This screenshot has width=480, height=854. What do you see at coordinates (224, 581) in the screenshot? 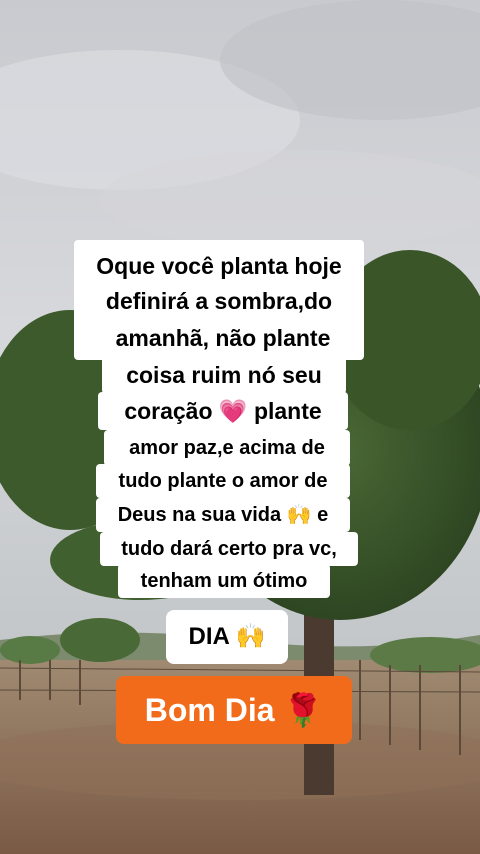
I see `caption-line-10: tenham um ótimo` at bounding box center [224, 581].